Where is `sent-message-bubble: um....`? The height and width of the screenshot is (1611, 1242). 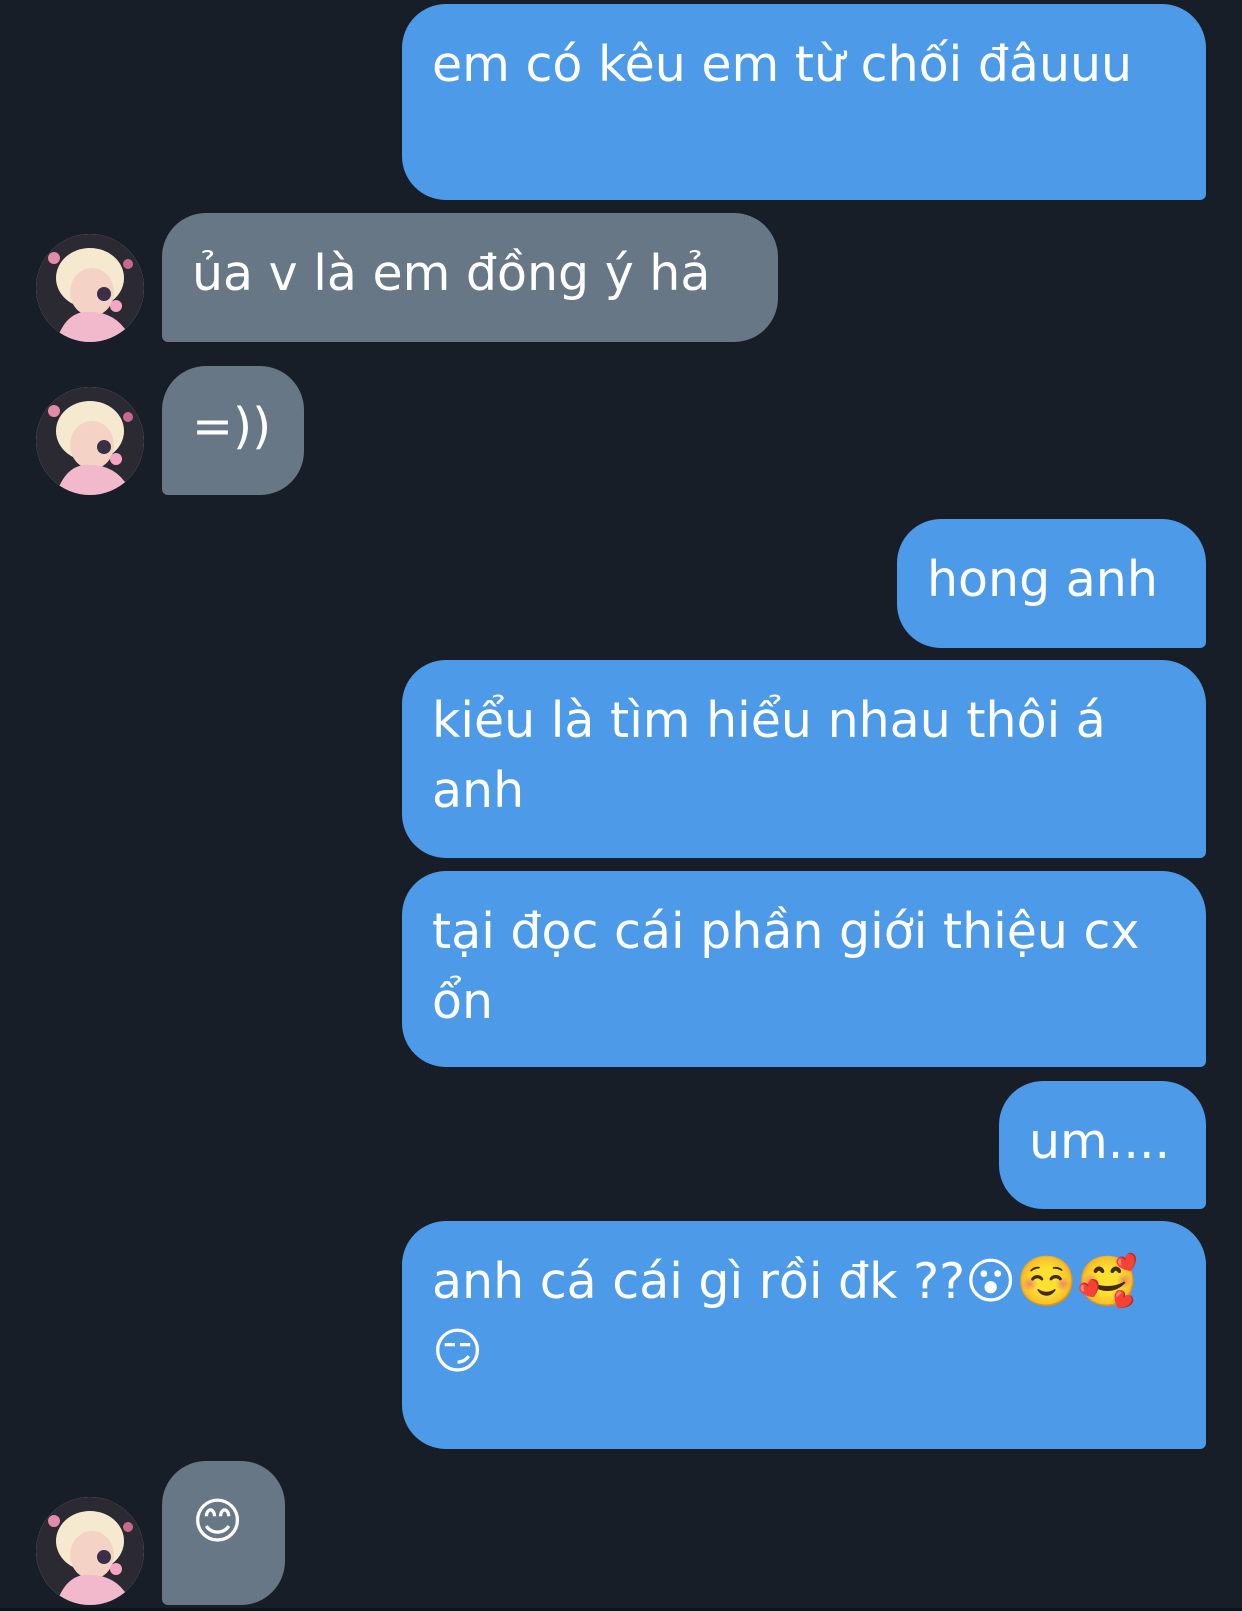 sent-message-bubble: um.... is located at coordinates (1102, 1145).